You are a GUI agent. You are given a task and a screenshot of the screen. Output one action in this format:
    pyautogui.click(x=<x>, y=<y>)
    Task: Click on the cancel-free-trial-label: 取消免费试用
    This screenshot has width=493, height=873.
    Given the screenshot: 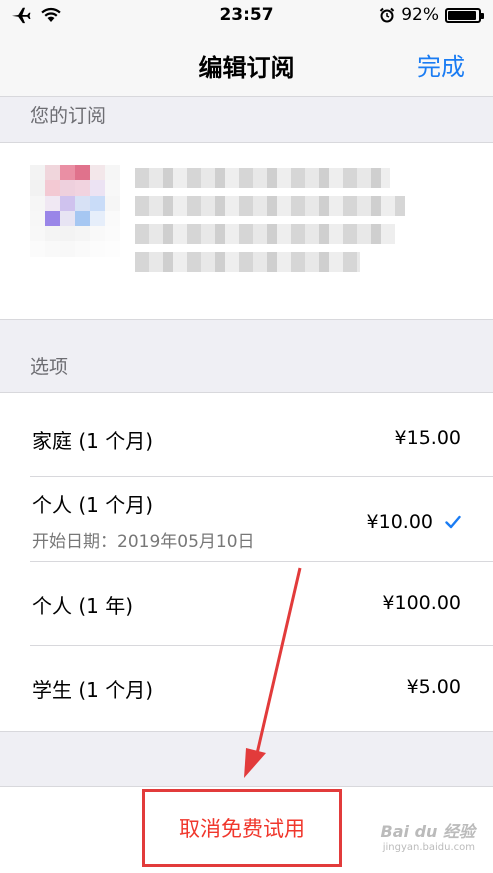 What is the action you would take?
    pyautogui.click(x=242, y=829)
    